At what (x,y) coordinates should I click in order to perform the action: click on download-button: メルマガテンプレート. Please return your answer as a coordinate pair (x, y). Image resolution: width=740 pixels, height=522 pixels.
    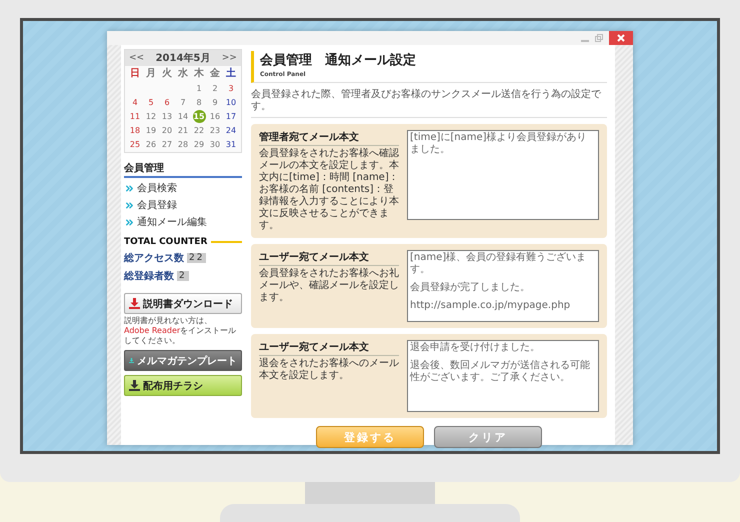
    Looking at the image, I should click on (183, 360).